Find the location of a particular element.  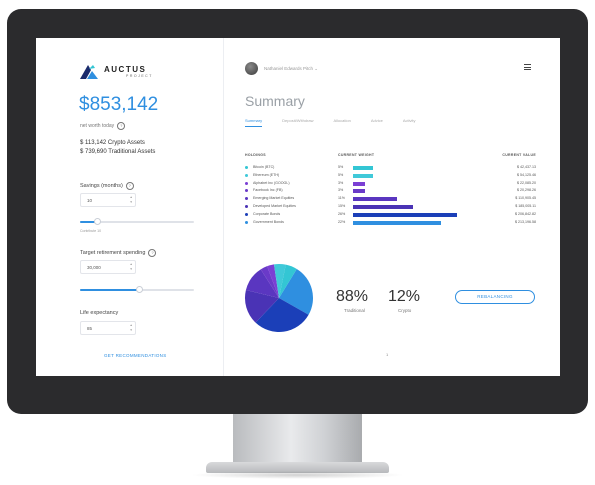

life-expectancy-label: Life expectancy is located at coordinates (99, 313).